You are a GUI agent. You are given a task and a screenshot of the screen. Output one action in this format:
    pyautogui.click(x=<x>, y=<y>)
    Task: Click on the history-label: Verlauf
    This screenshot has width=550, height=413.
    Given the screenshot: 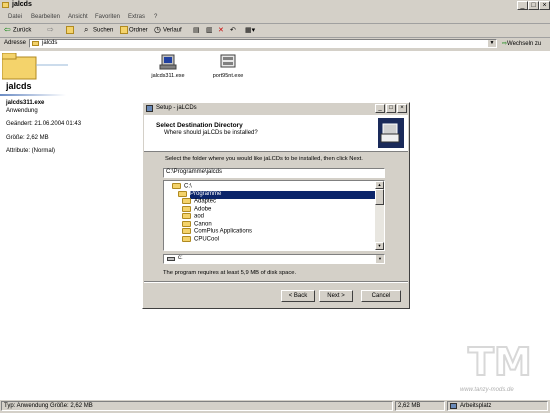 What is the action you would take?
    pyautogui.click(x=172, y=30)
    